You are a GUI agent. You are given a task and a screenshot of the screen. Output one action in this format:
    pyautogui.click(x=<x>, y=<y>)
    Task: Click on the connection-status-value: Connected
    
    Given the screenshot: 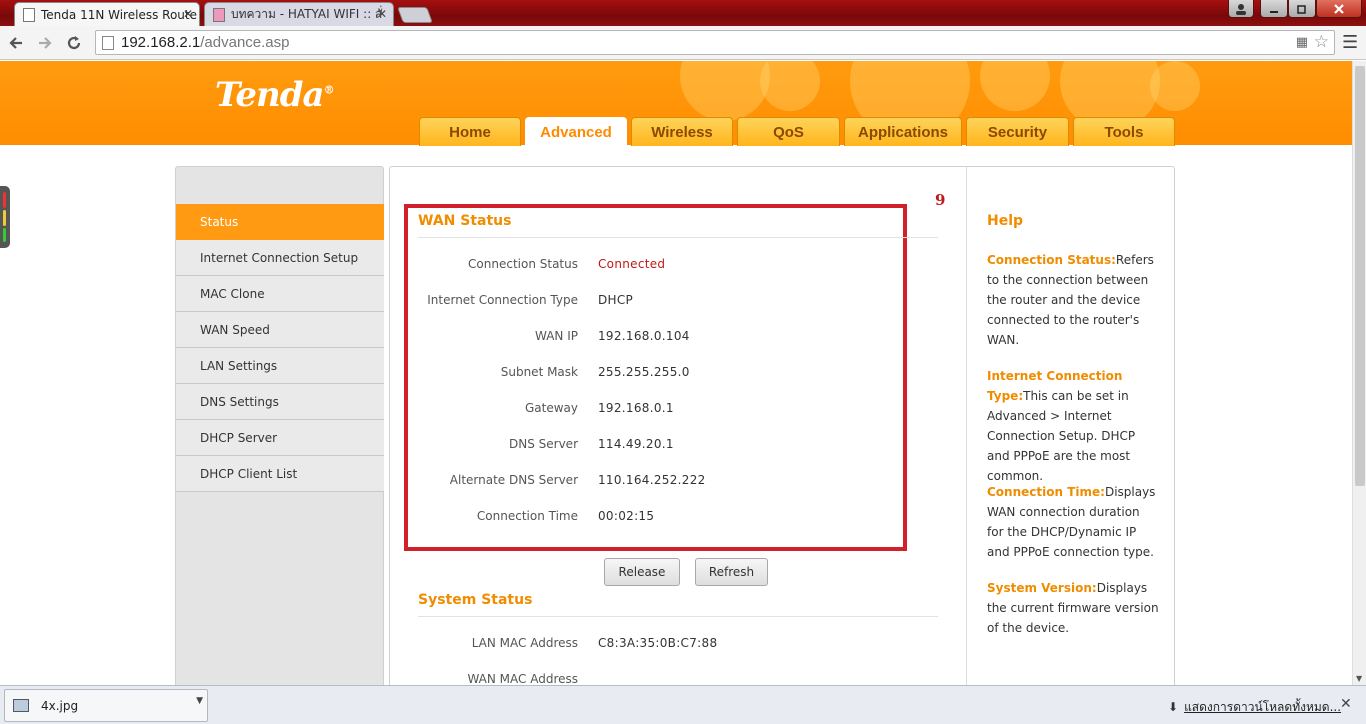 What is the action you would take?
    pyautogui.click(x=632, y=264)
    